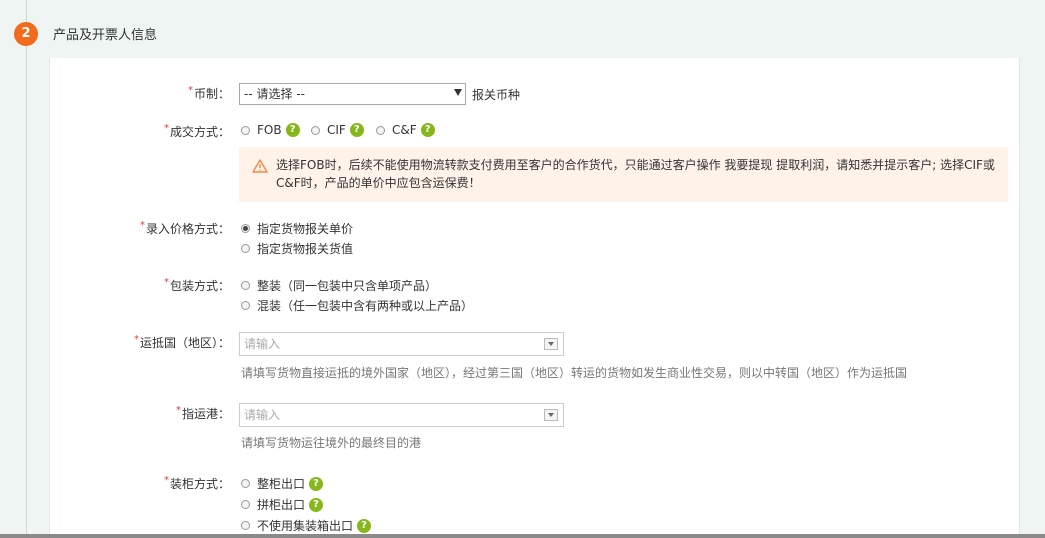 Image resolution: width=1045 pixels, height=538 pixels. I want to click on dropdown-arrow-icon, so click(458, 92).